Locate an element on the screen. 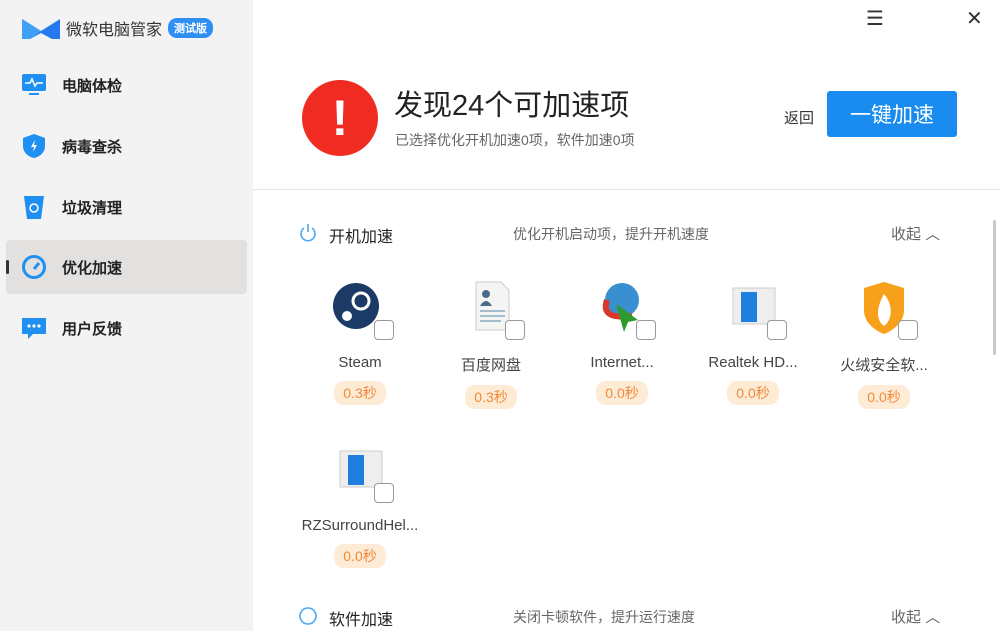  sidebar-item-label: 电脑体检 is located at coordinates (92, 86).